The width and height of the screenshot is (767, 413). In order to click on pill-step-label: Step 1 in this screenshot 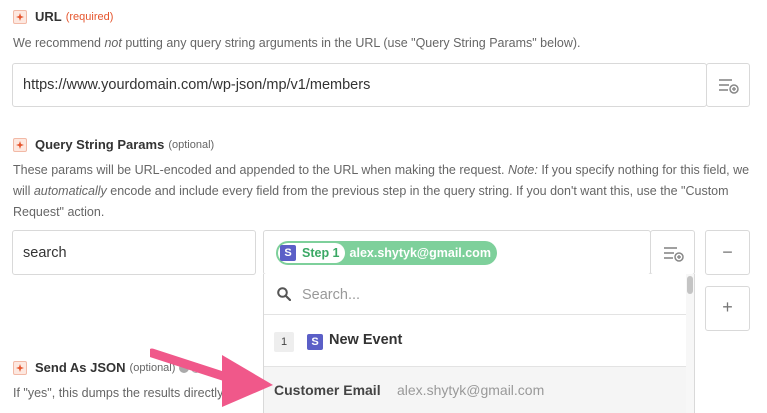, I will do `click(321, 253)`.